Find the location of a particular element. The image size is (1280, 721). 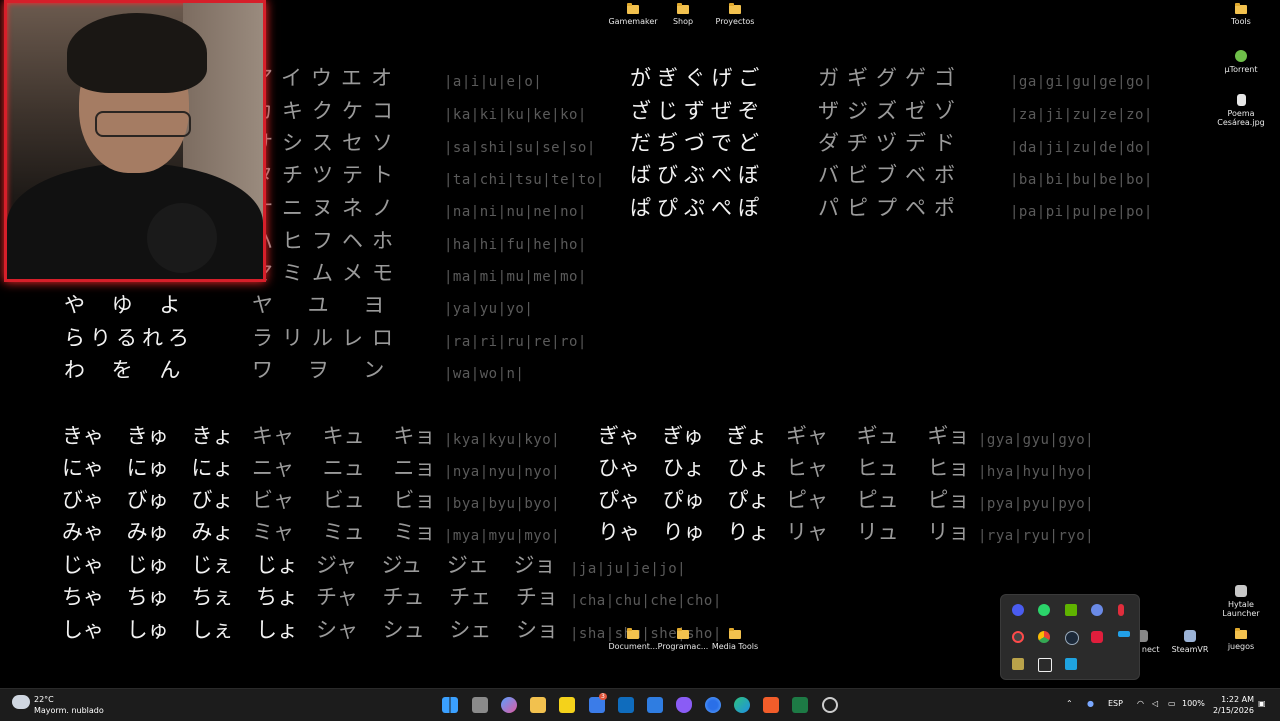

romaji-row: |ba|bi|bu|be|bo| is located at coordinates (1081, 180).